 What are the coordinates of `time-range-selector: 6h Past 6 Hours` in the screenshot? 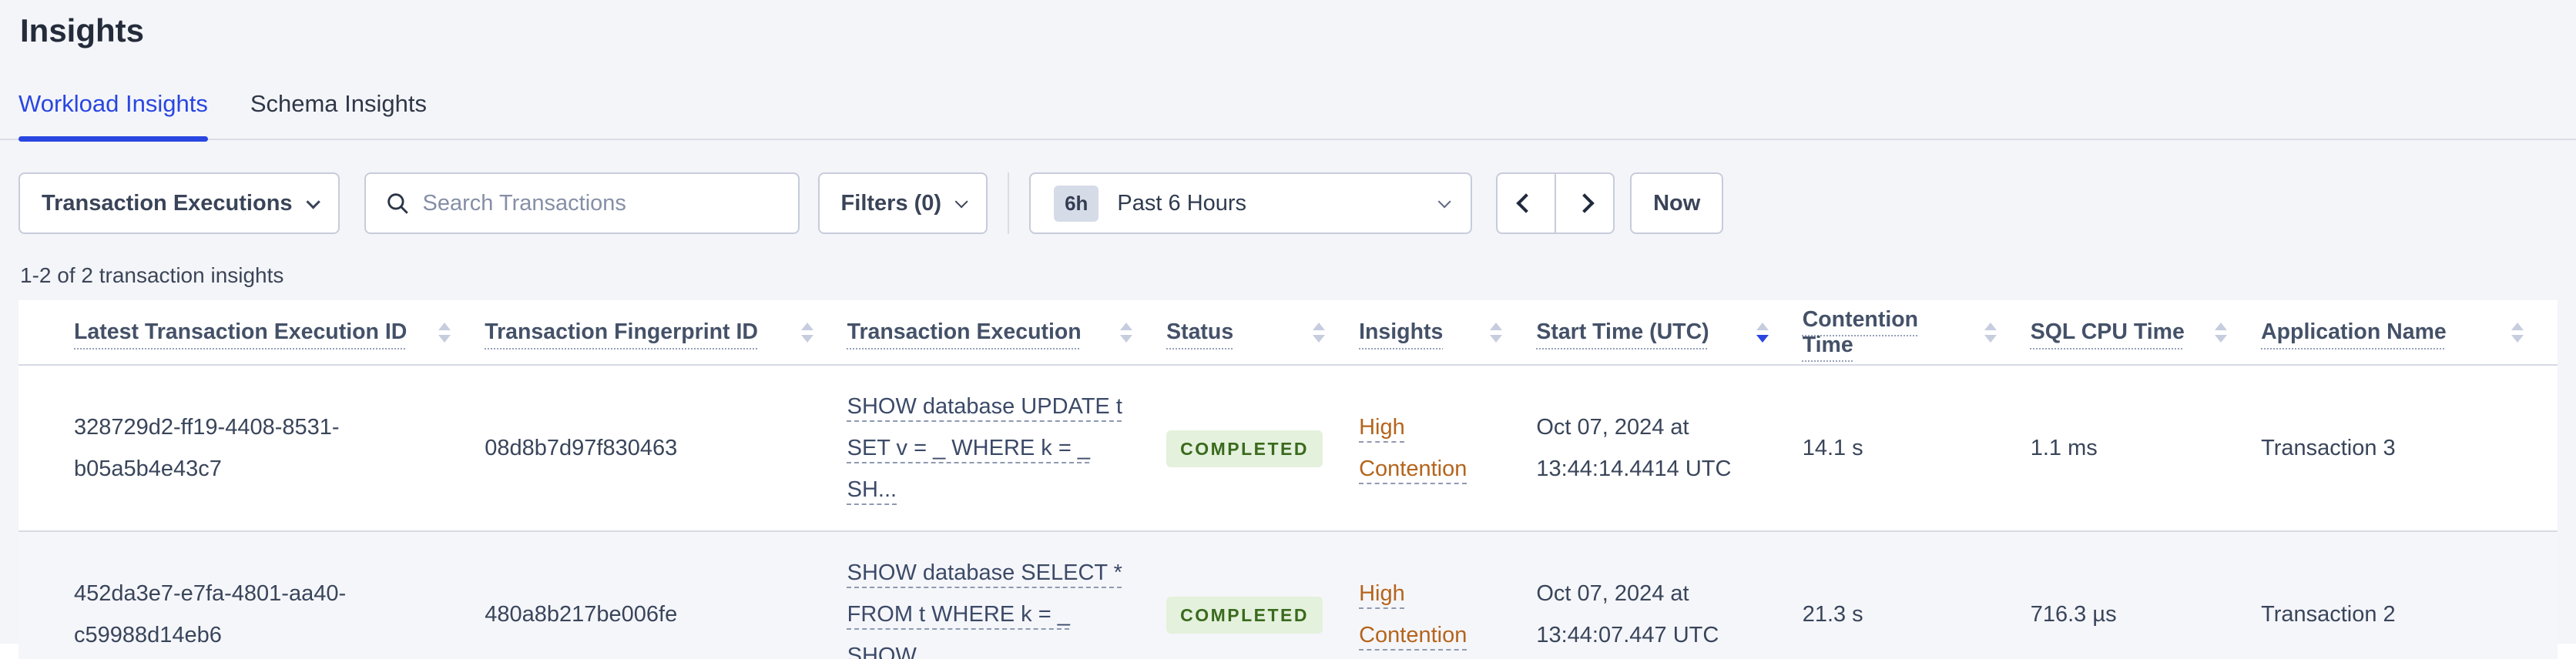 It's located at (1251, 203).